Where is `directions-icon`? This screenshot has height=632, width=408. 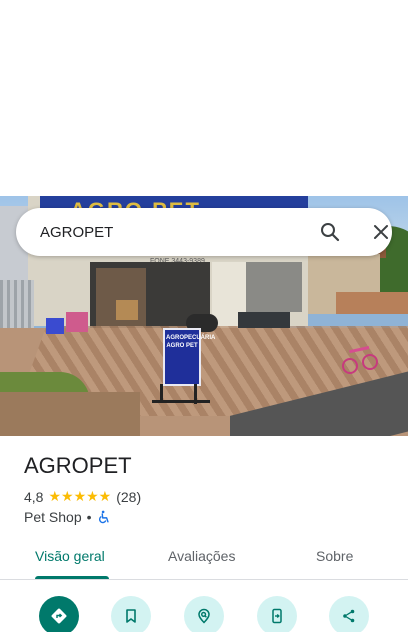 directions-icon is located at coordinates (59, 616).